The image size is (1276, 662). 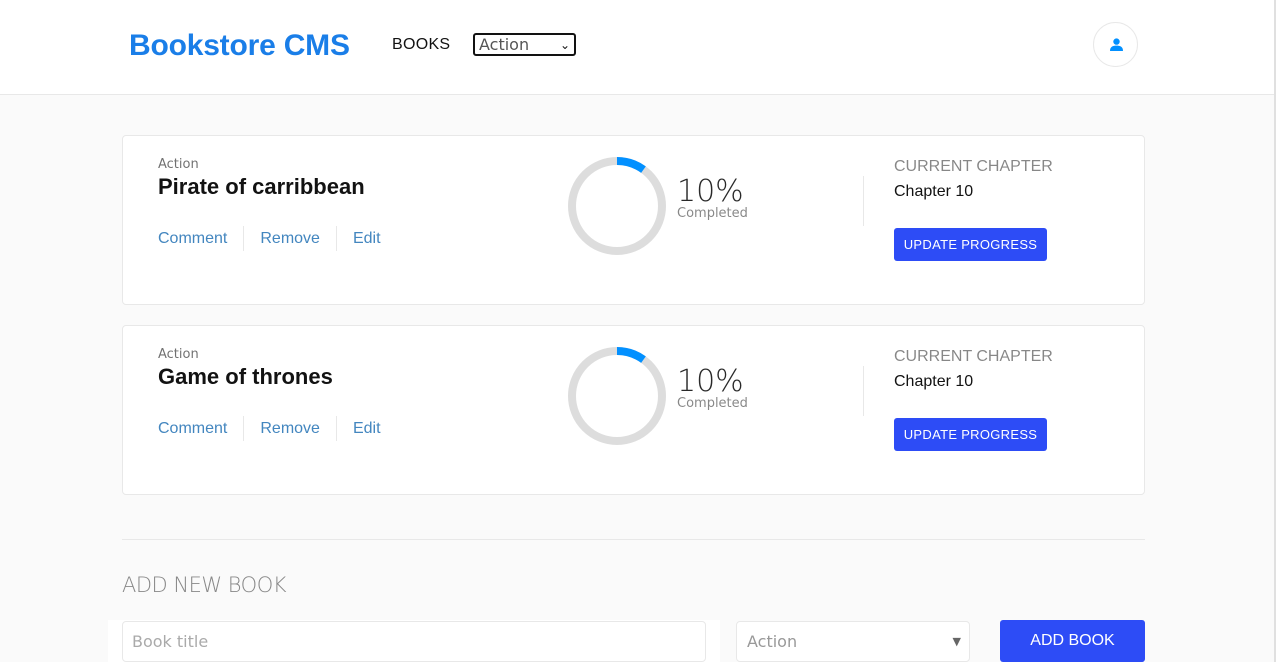 What do you see at coordinates (414, 641) in the screenshot?
I see `book-title-input` at bounding box center [414, 641].